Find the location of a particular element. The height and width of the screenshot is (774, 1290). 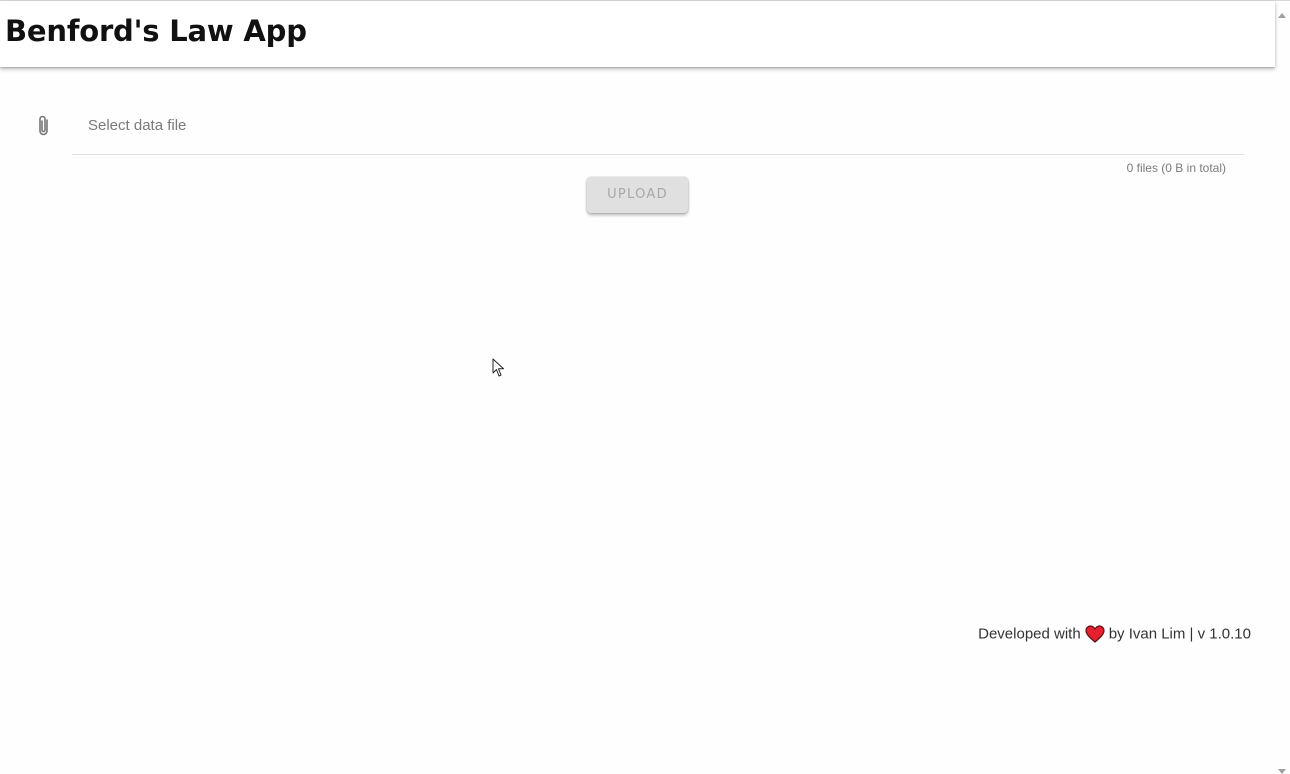

file-select-input: Select data file is located at coordinates (658, 128).